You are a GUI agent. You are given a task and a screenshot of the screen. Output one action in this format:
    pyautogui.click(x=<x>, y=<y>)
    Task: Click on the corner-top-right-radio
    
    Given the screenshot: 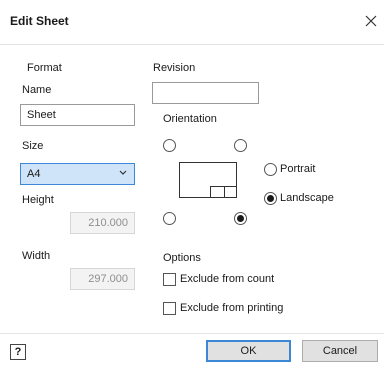 What is the action you would take?
    pyautogui.click(x=240, y=145)
    